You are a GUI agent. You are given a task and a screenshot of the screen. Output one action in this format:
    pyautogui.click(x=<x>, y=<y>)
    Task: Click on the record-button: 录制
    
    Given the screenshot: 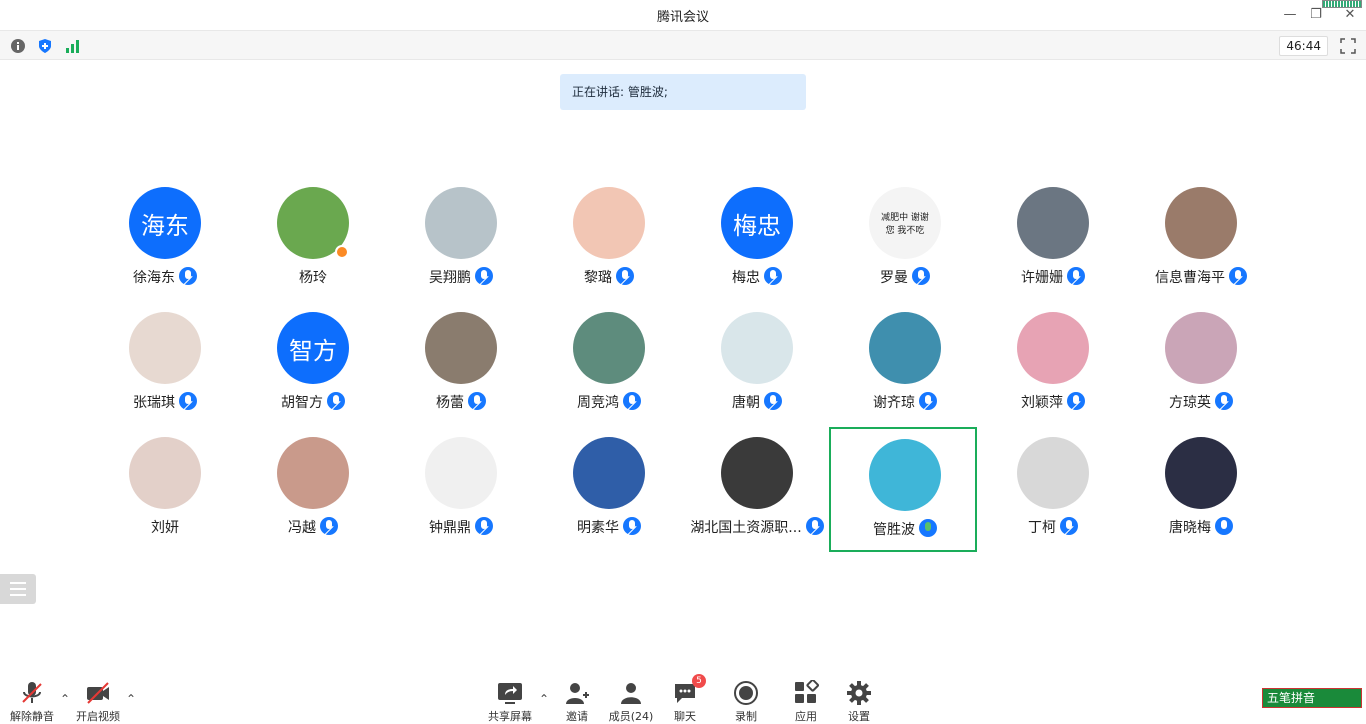 What is the action you would take?
    pyautogui.click(x=746, y=702)
    